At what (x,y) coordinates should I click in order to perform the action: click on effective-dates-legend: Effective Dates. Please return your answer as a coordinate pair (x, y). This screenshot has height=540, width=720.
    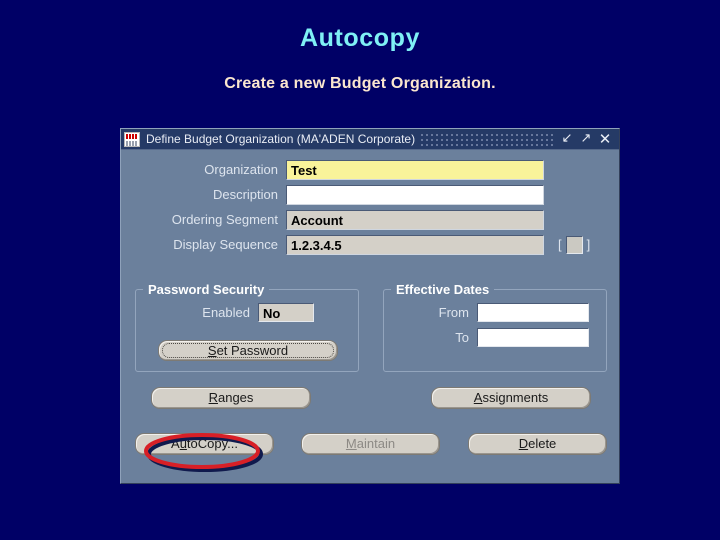
    Looking at the image, I should click on (443, 289).